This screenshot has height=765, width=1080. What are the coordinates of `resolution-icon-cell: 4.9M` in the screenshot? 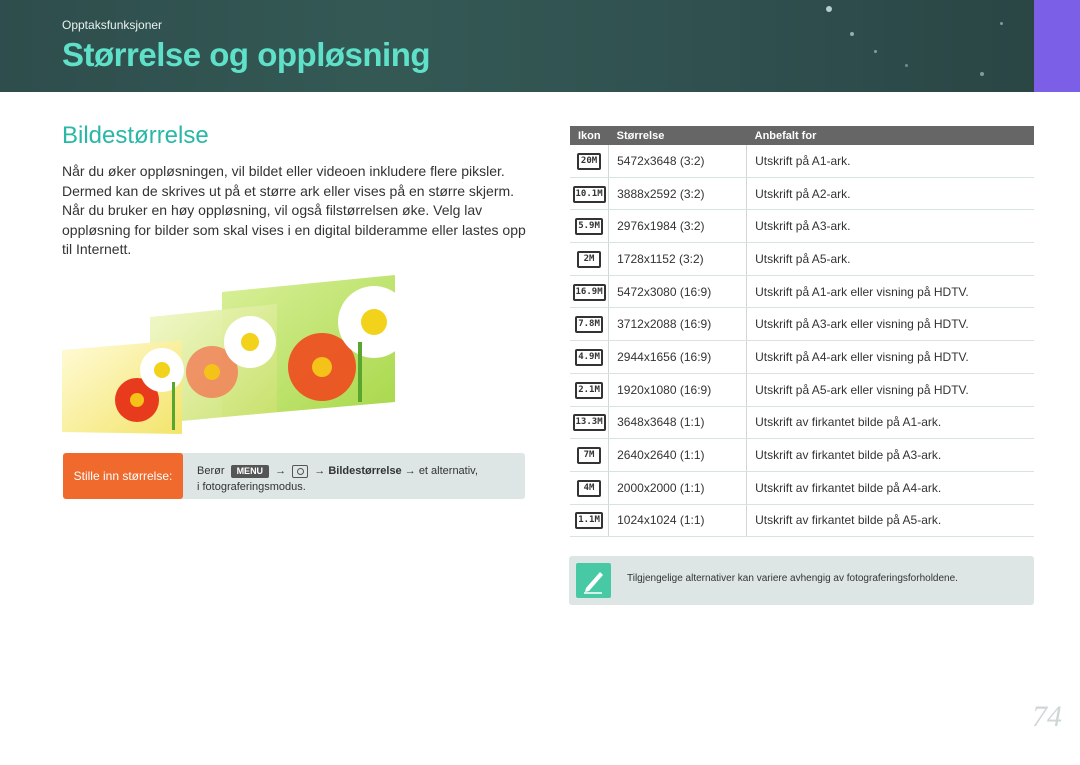 It's located at (590, 357).